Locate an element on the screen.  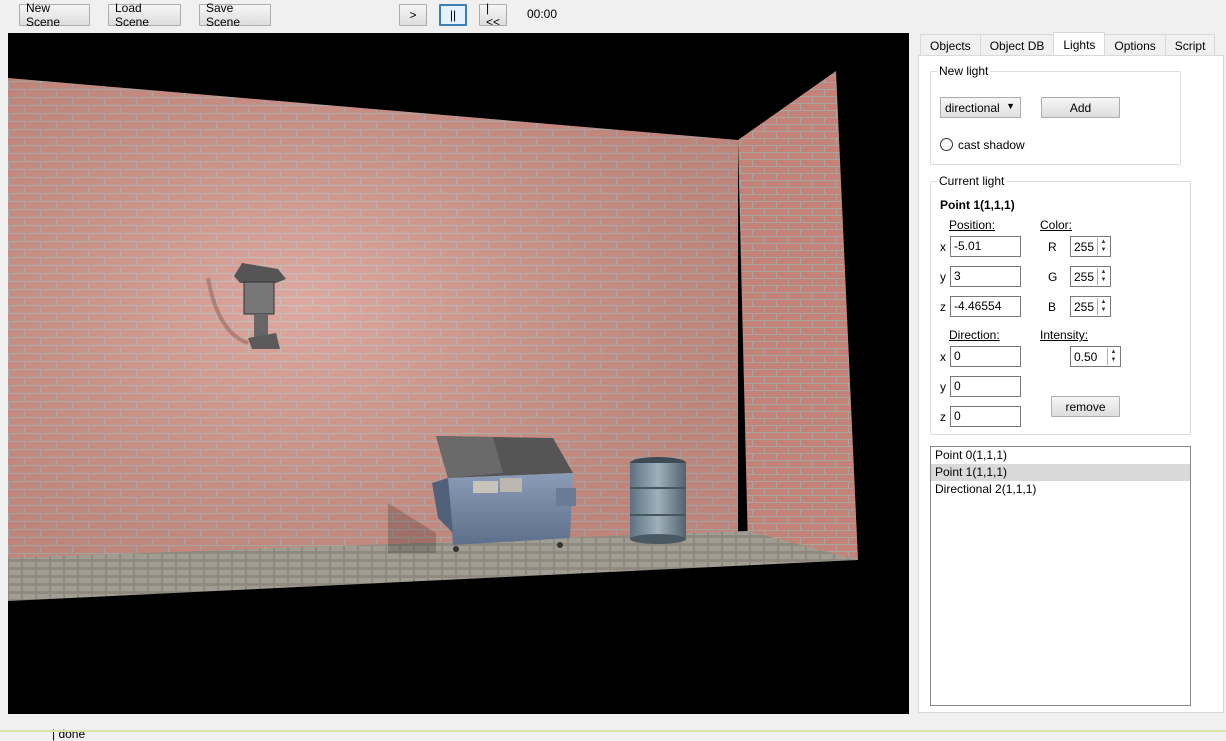
color-label: Color: is located at coordinates (1056, 225).